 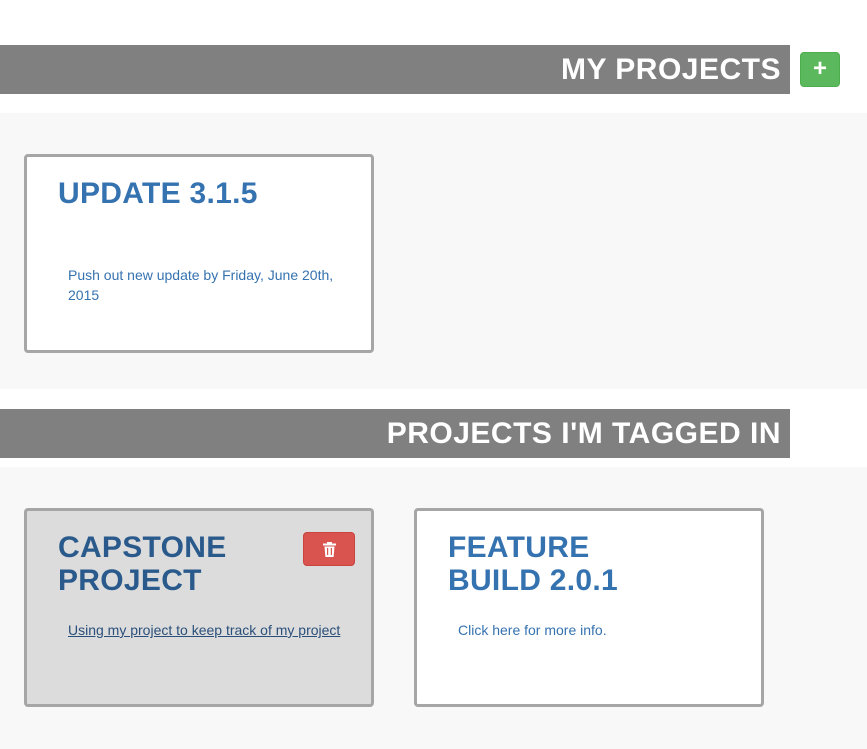 What do you see at coordinates (142, 564) in the screenshot?
I see `project-title: CAPSTONE PROJECT` at bounding box center [142, 564].